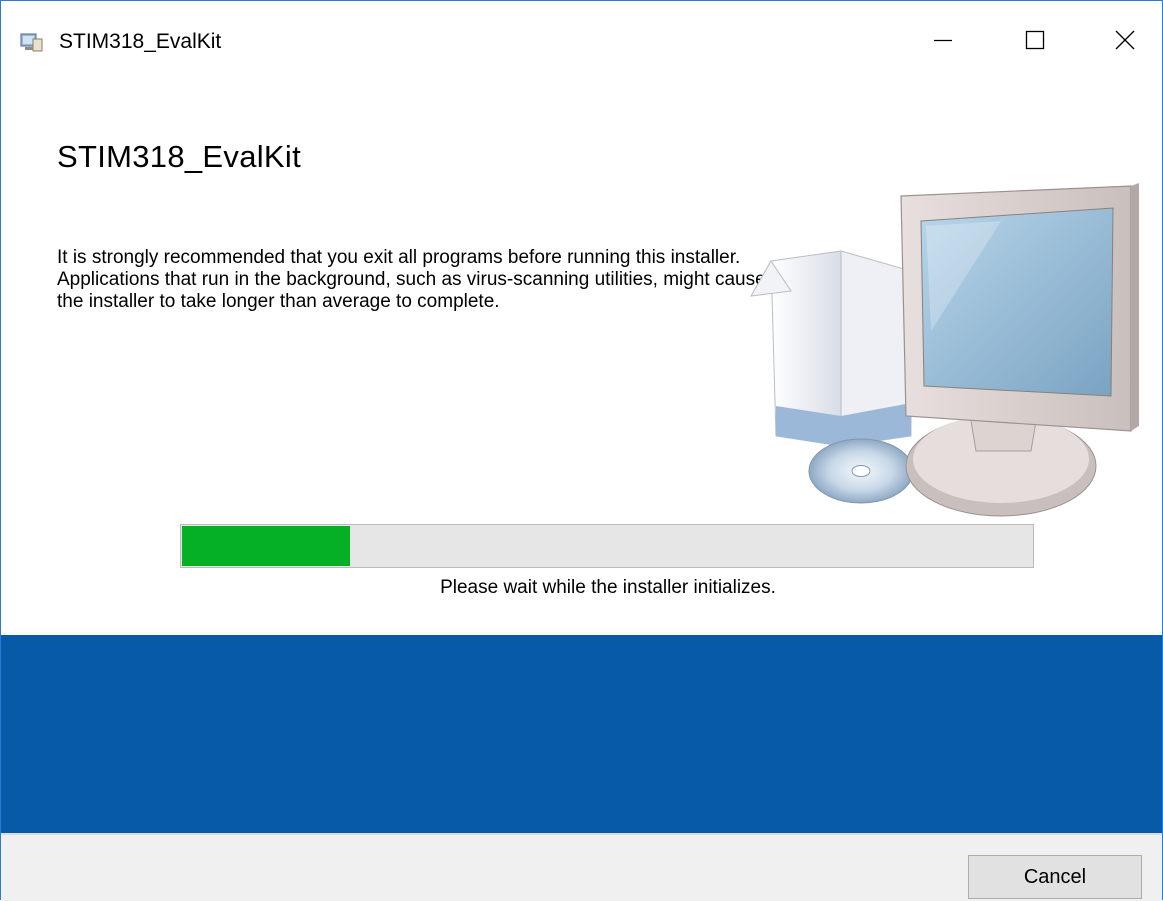  I want to click on product-heading: STIM318_EvalKit, so click(179, 156).